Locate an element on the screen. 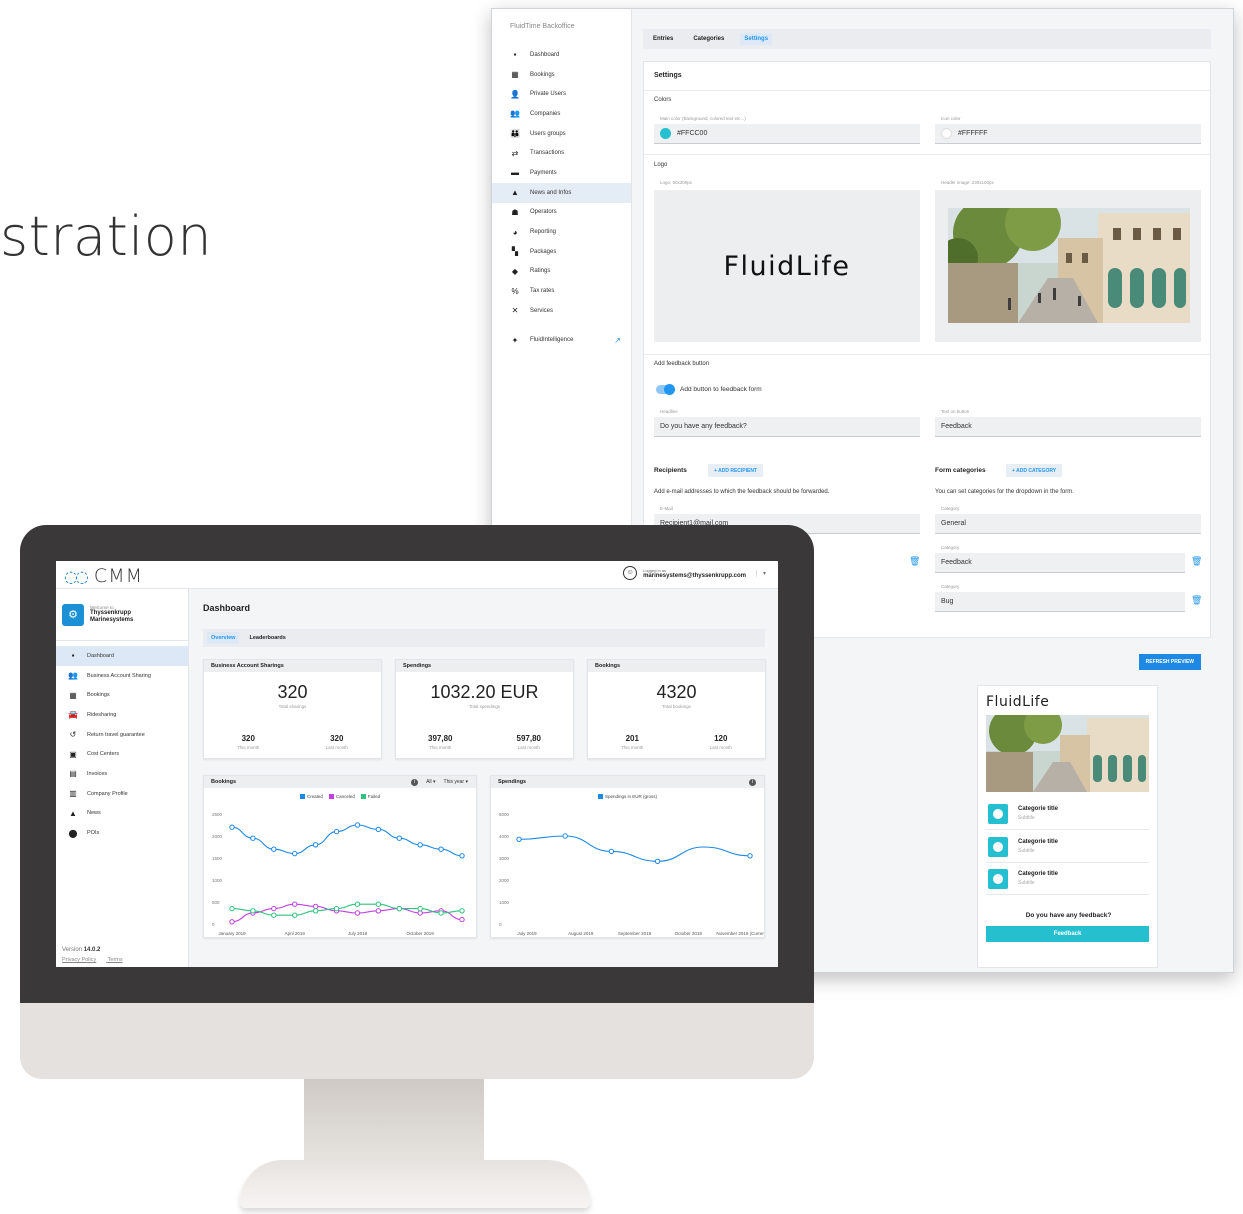 The image size is (1243, 1214). sidebar-item-company-profile: ▥ Company Profile is located at coordinates (122, 794).